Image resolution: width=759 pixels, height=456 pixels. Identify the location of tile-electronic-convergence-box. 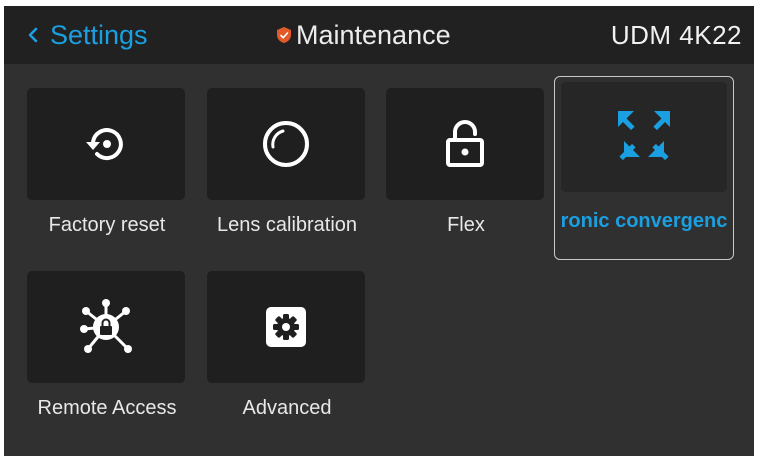
(644, 137).